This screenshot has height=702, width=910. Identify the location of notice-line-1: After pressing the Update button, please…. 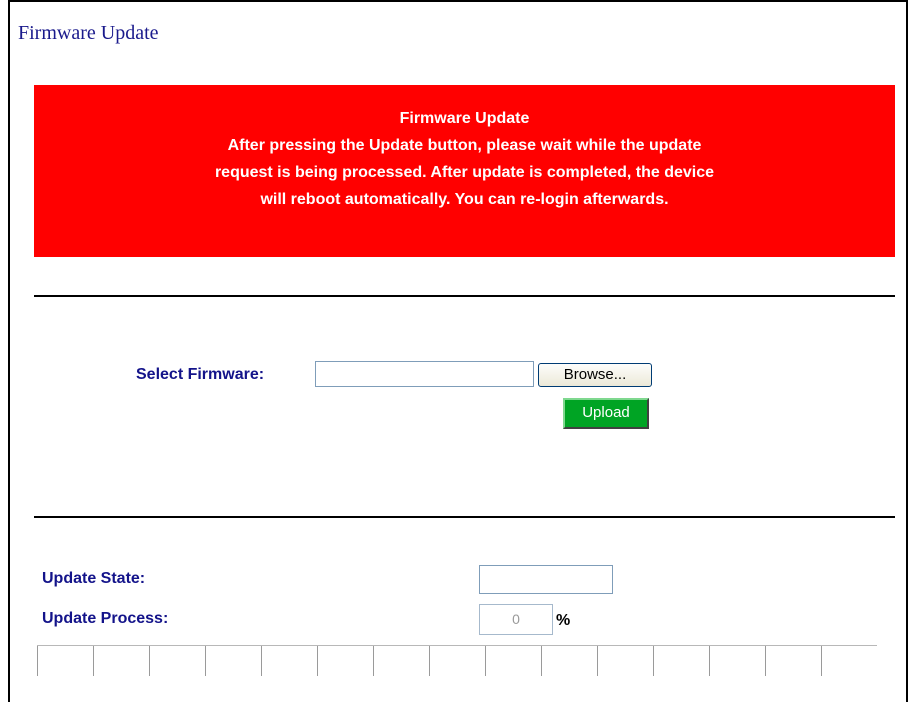
(464, 145).